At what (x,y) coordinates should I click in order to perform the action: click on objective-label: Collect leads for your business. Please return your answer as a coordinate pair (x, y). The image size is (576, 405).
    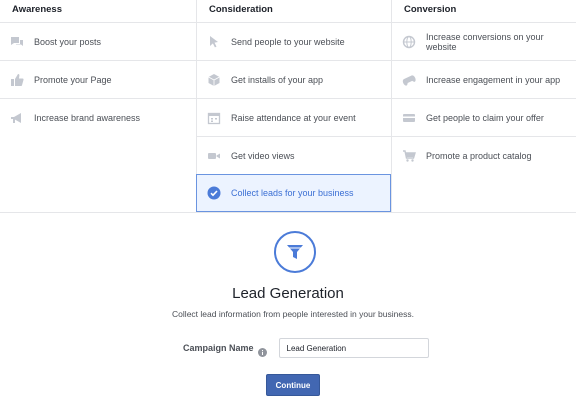
    Looking at the image, I should click on (292, 193).